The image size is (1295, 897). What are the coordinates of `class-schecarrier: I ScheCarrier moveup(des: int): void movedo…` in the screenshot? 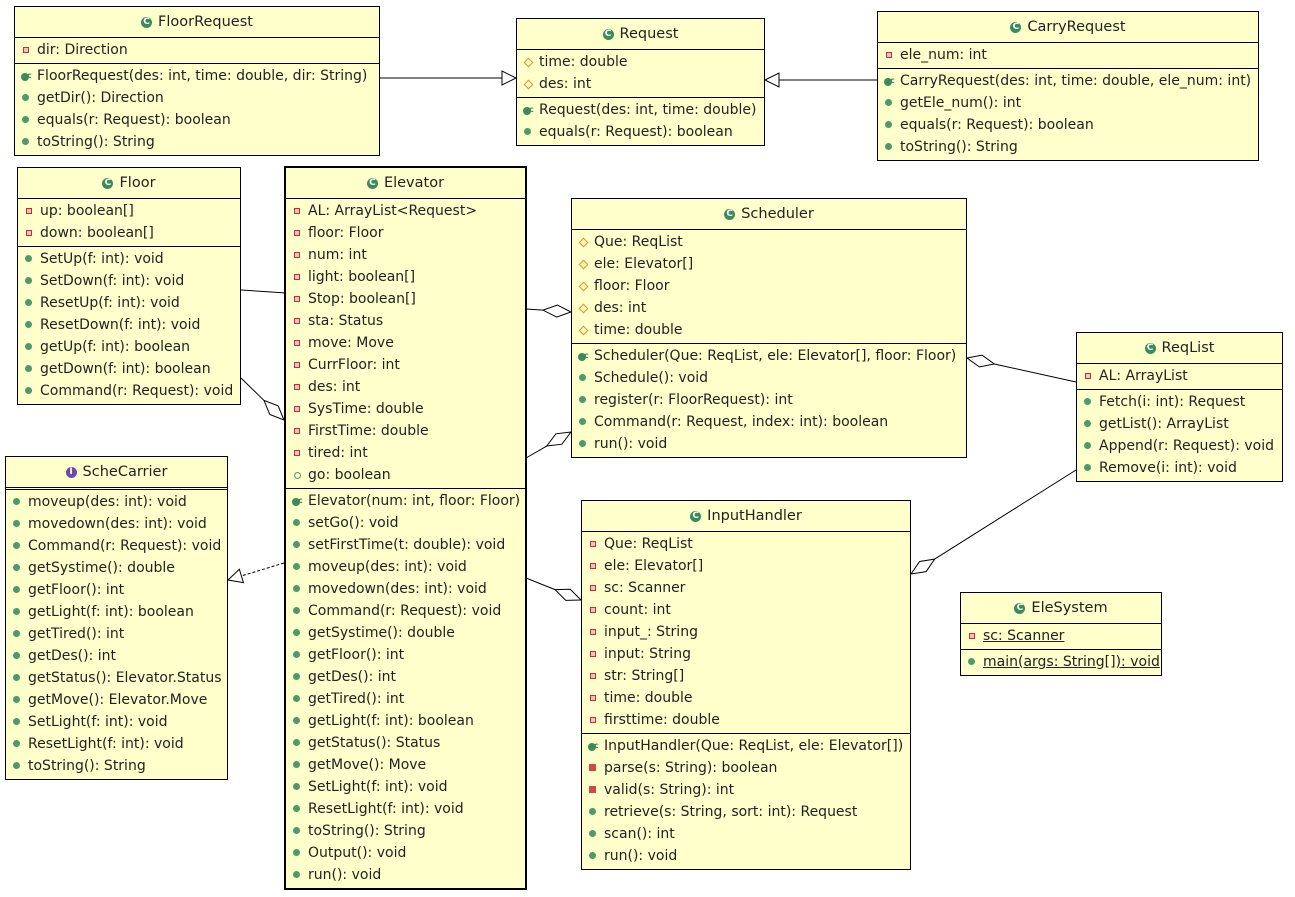 It's located at (116, 618).